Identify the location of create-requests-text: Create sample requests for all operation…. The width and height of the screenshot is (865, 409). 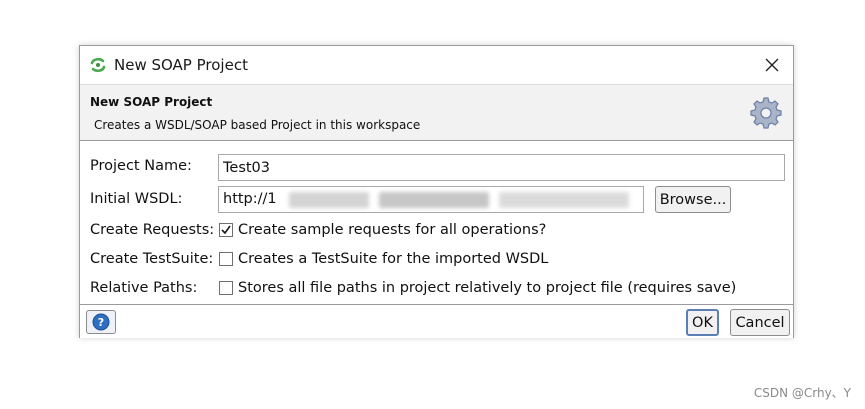
(392, 230).